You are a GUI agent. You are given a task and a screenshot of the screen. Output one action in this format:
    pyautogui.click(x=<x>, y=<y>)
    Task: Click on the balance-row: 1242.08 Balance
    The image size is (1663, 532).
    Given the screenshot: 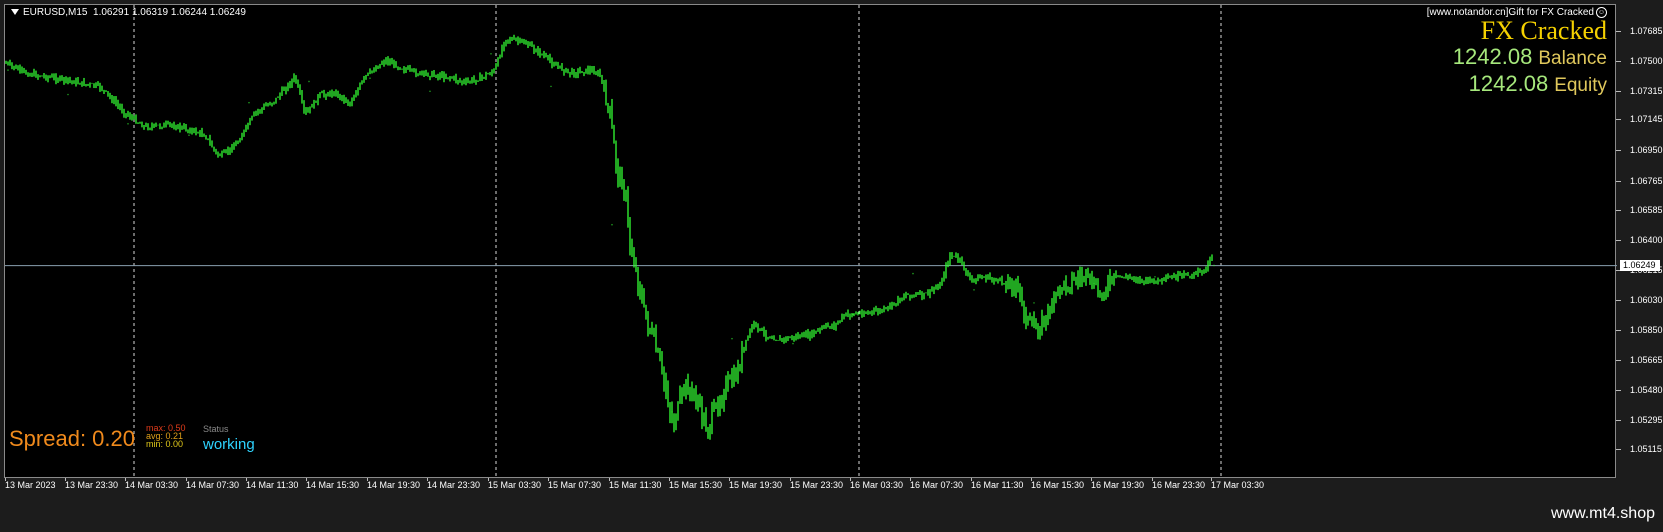 What is the action you would take?
    pyautogui.click(x=1517, y=57)
    